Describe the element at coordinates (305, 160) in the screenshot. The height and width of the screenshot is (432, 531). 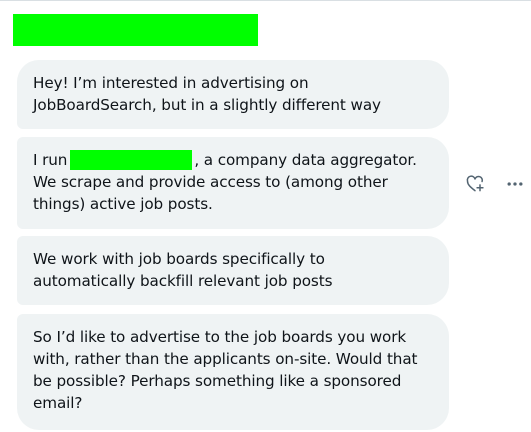
I see `message-text-segment: , a company data aggregator.` at that location.